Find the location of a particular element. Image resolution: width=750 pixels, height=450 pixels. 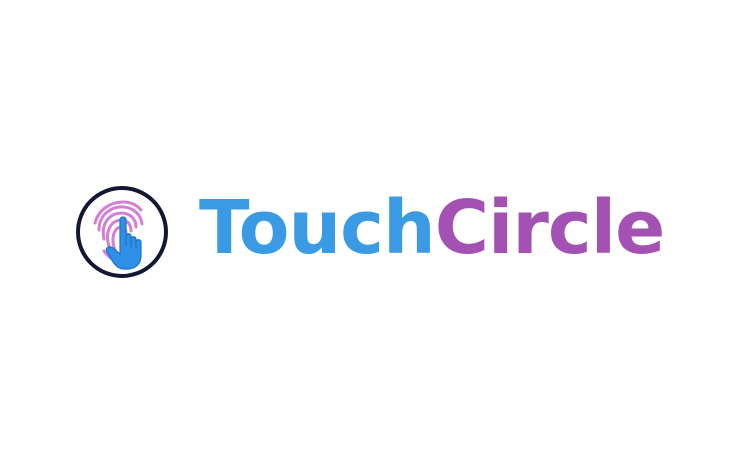

wordmark-touch: Touch is located at coordinates (317, 228).